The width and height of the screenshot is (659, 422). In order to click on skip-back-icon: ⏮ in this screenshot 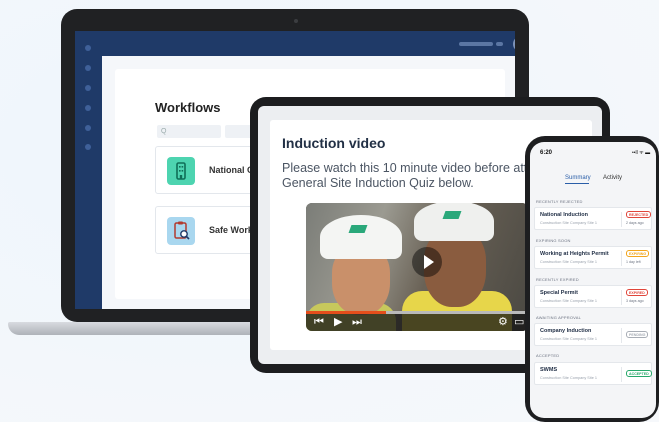, I will do `click(319, 322)`.